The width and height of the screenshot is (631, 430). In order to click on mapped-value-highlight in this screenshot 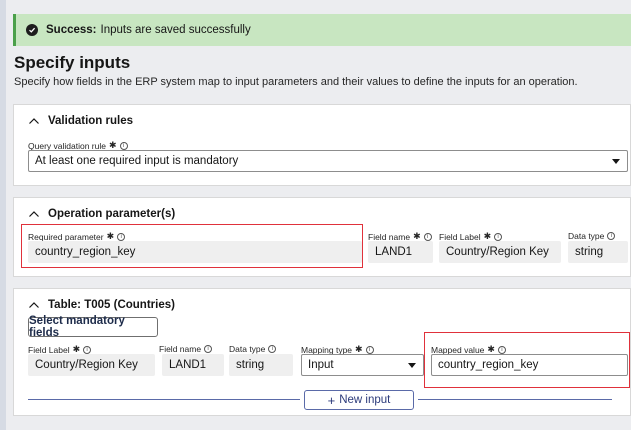, I will do `click(527, 360)`.